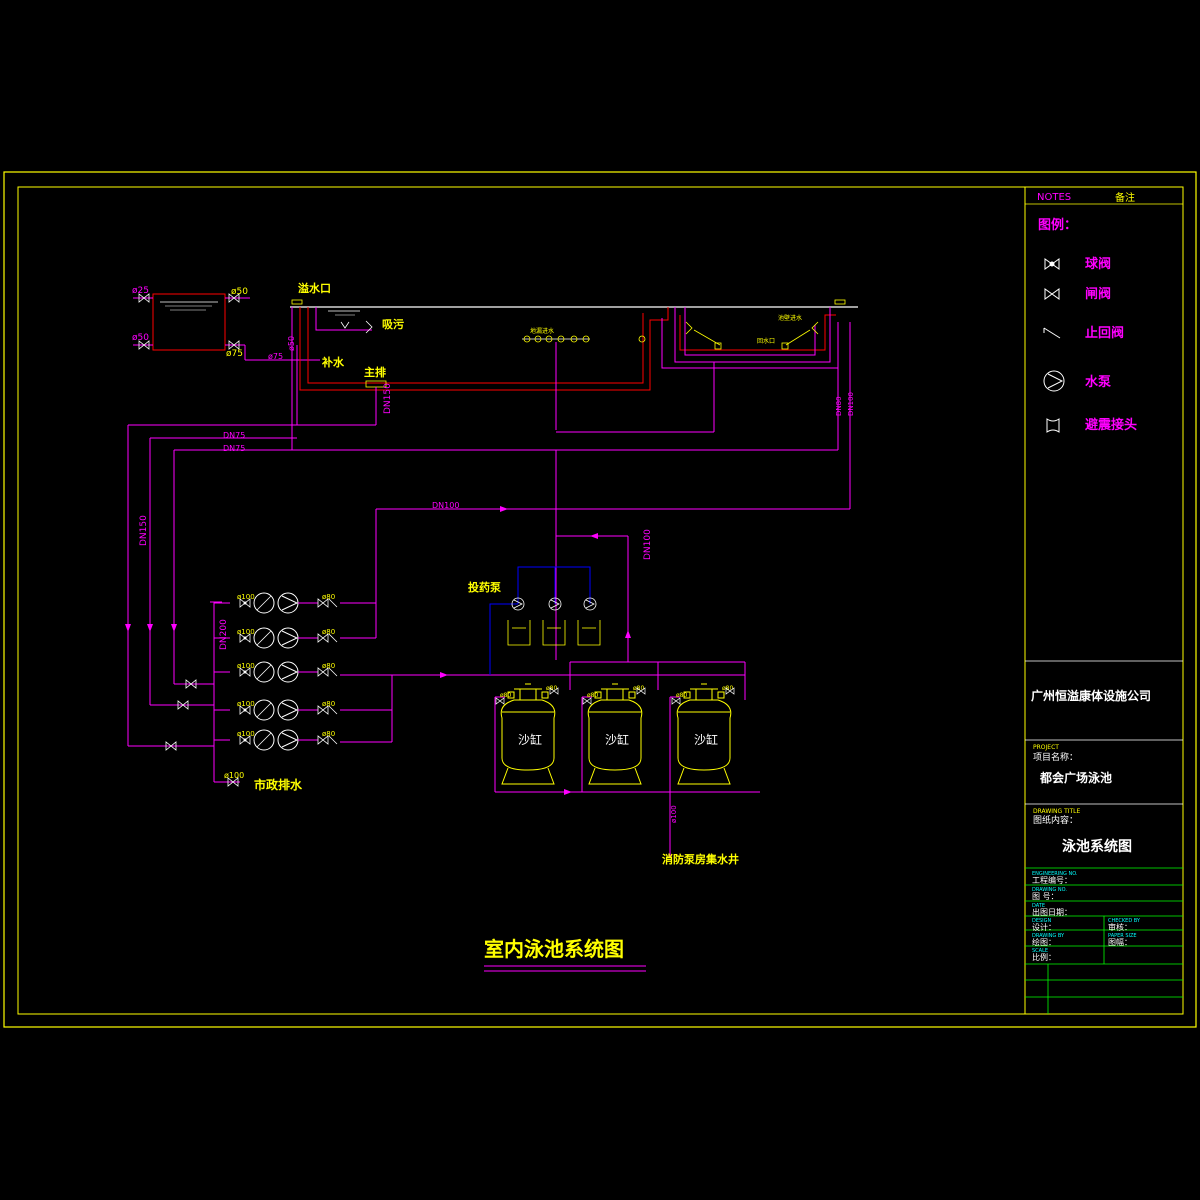 The width and height of the screenshot is (1200, 1200). Describe the element at coordinates (1052, 264) in the screenshot. I see `ball-valve-icon` at that location.